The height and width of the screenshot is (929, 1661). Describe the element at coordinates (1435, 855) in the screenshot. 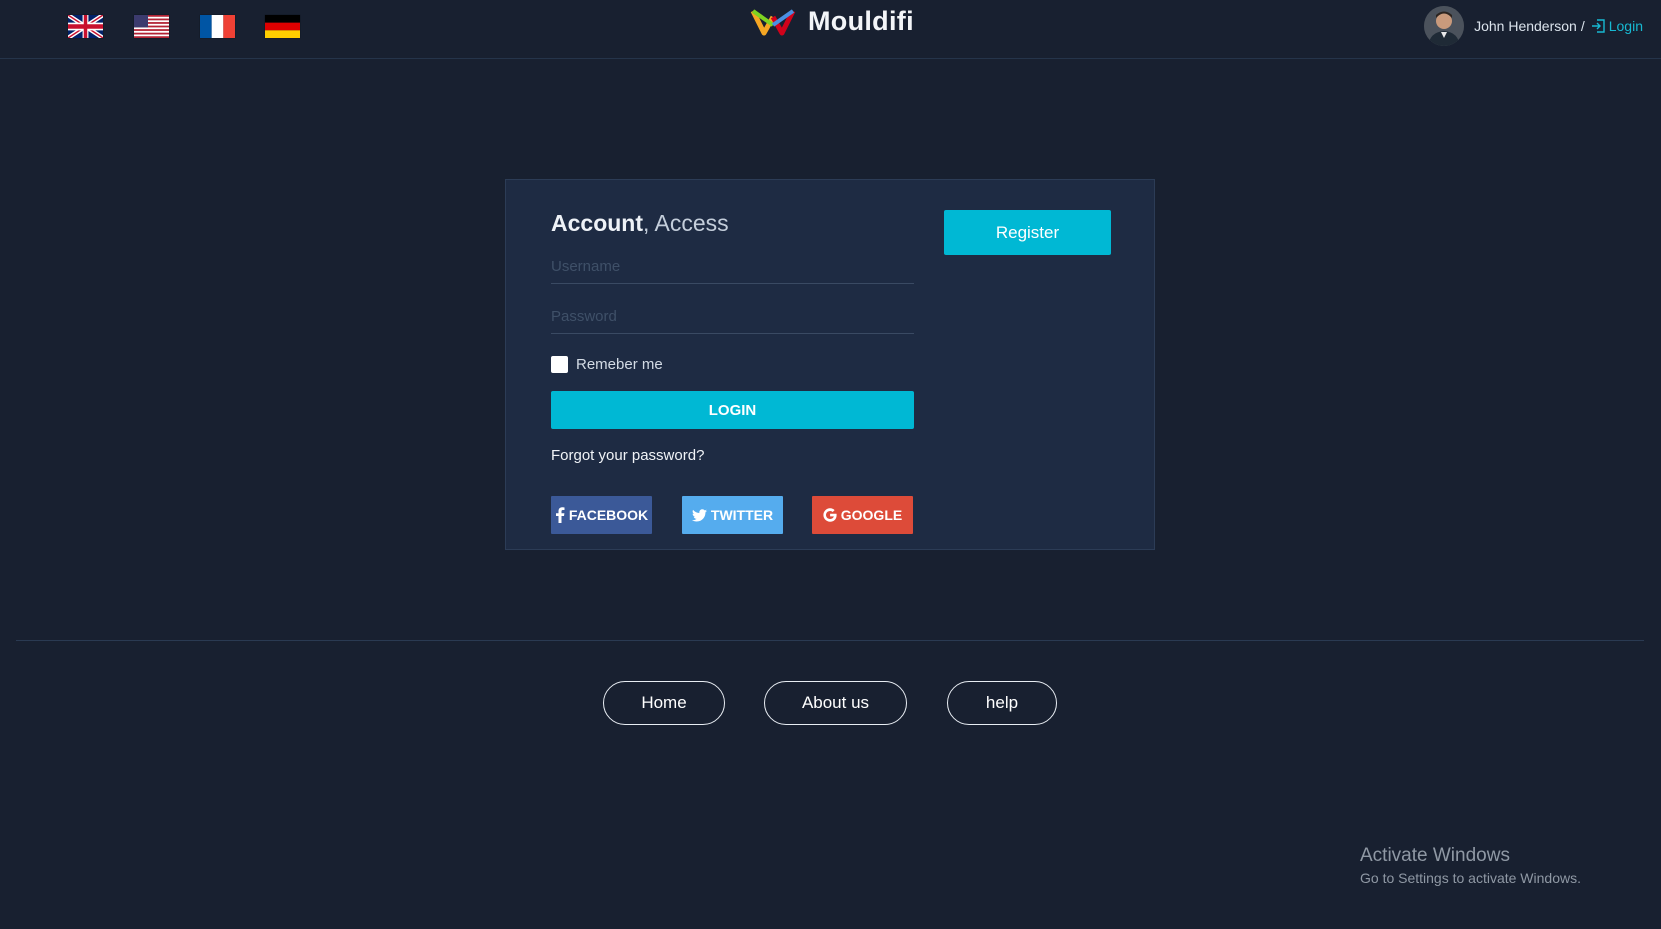

I see `activate-windows-title: Activate Windows` at that location.